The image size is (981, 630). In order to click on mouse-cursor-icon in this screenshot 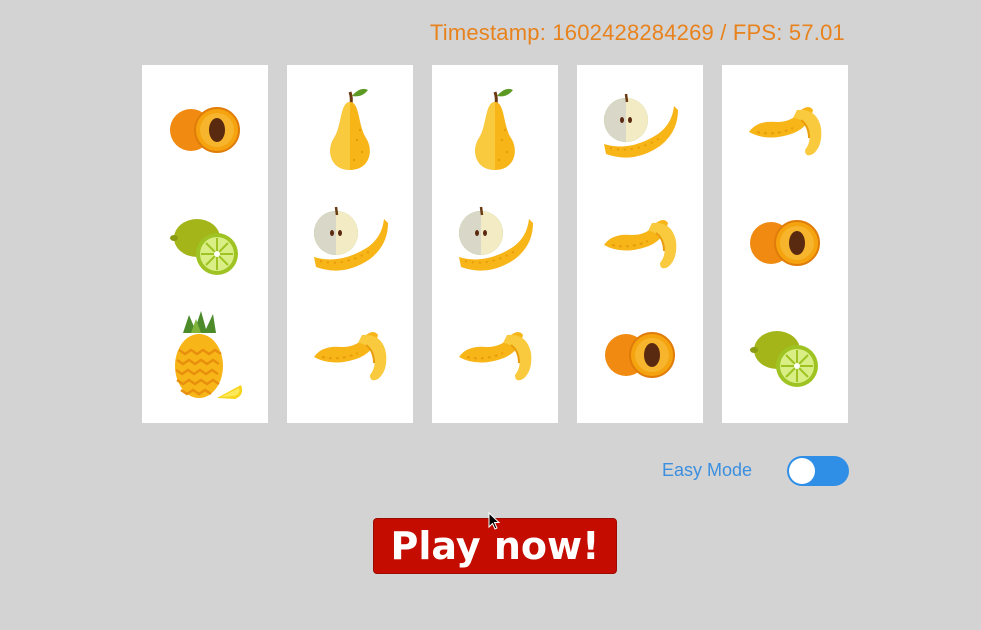, I will do `click(494, 521)`.